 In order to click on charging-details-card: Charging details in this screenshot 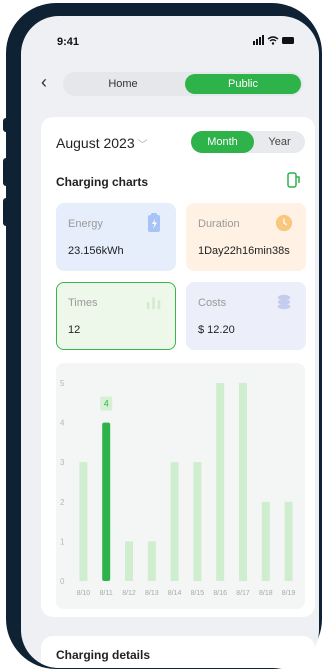, I will do `click(178, 652)`.